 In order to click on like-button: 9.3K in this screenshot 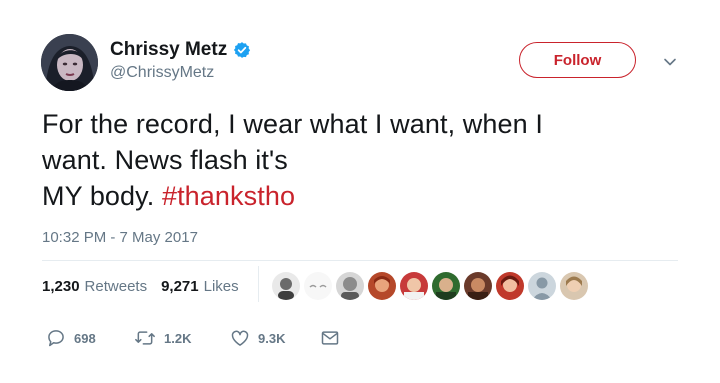, I will do `click(275, 338)`.